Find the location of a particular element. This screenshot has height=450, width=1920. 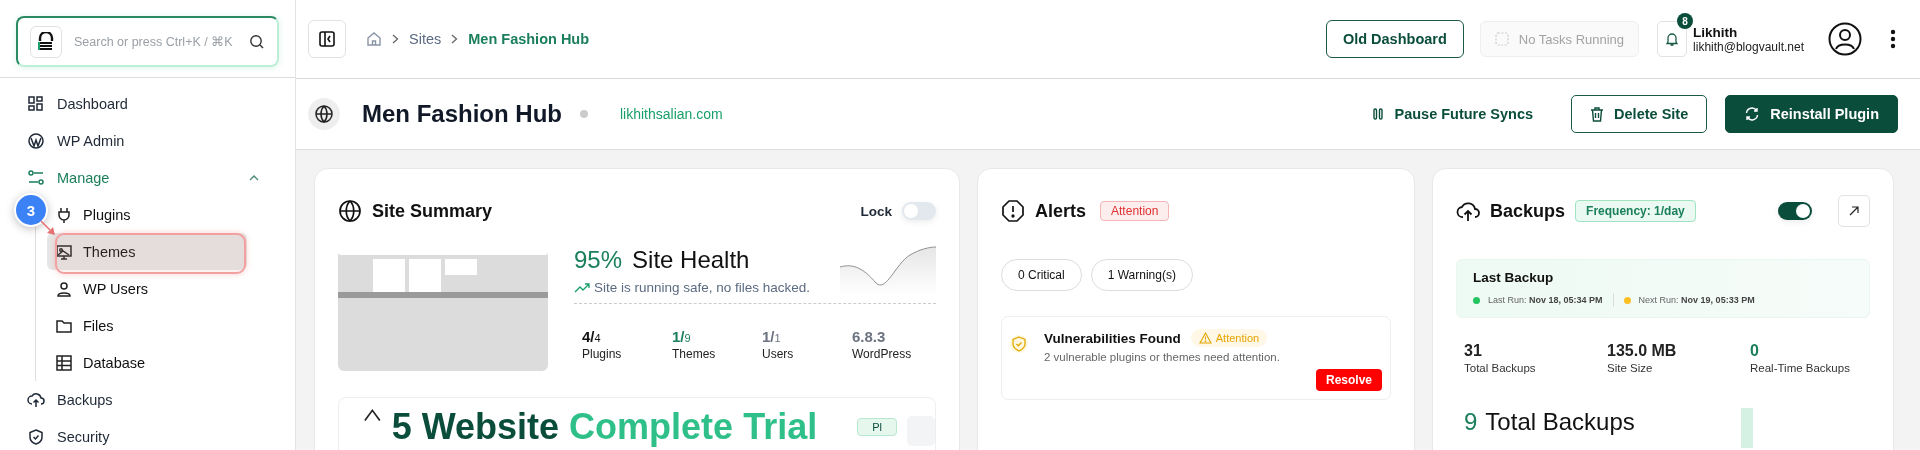

notification-count: 8 is located at coordinates (1685, 21).